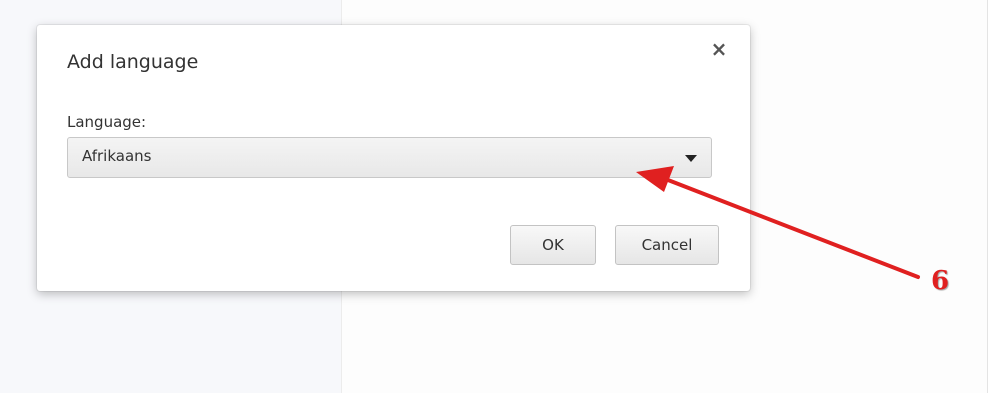 Image resolution: width=997 pixels, height=393 pixels. I want to click on chevron-down-icon, so click(691, 158).